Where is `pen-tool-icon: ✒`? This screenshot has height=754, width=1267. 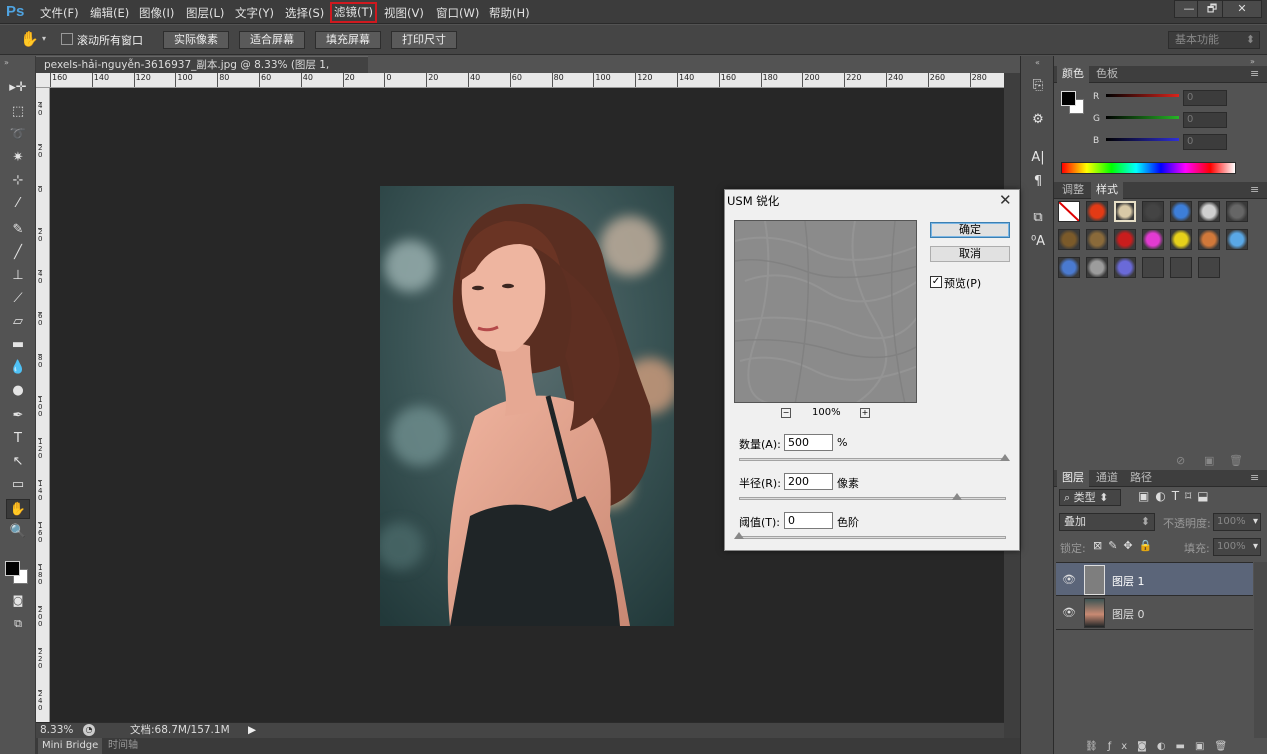
pen-tool-icon: ✒ is located at coordinates (18, 416).